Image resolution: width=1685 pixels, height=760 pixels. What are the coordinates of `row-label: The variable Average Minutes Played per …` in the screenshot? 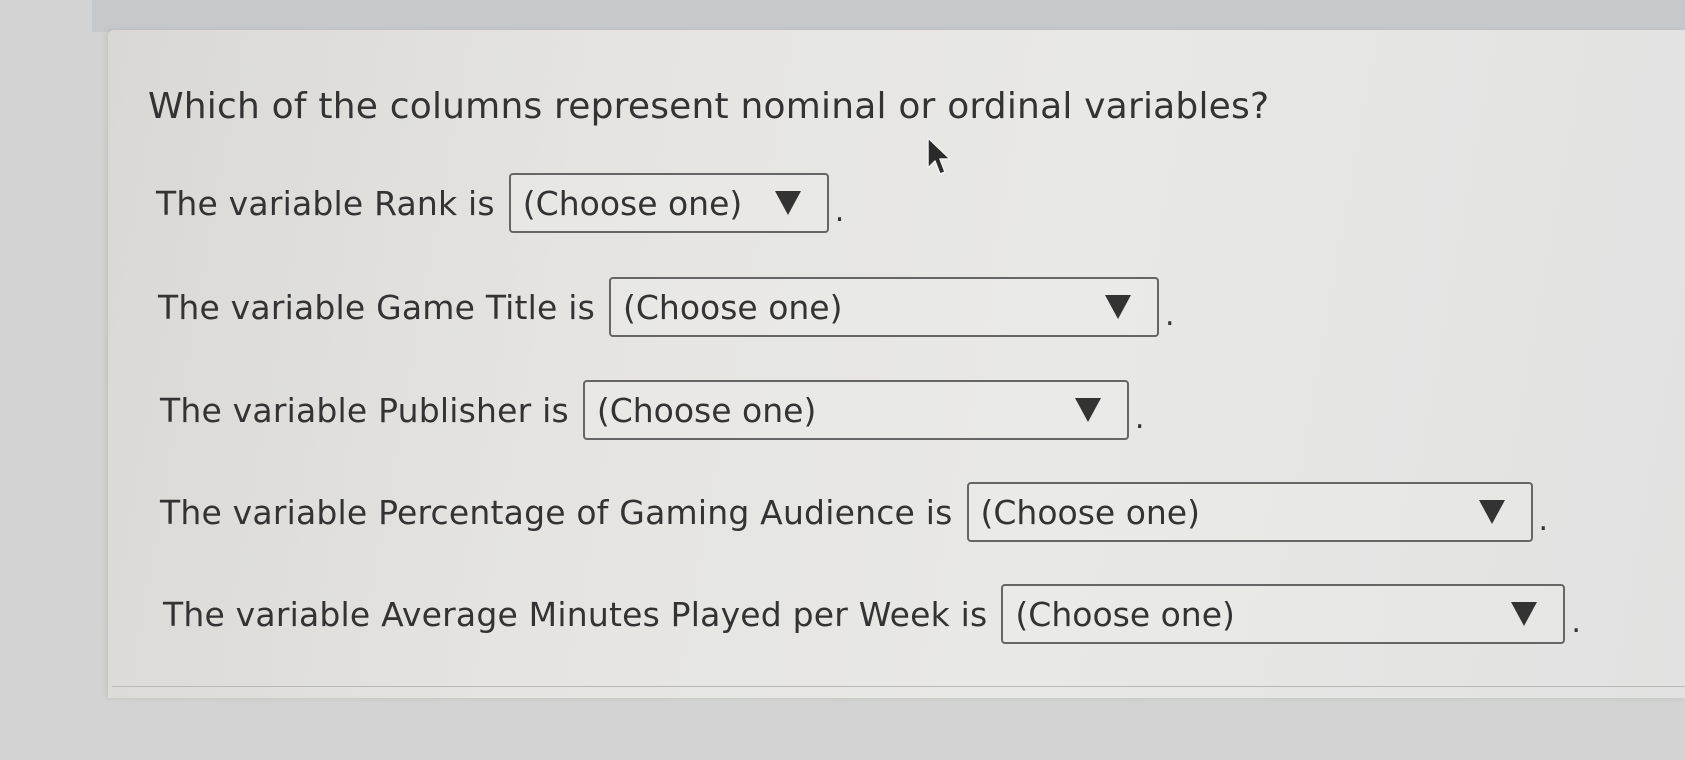 It's located at (575, 614).